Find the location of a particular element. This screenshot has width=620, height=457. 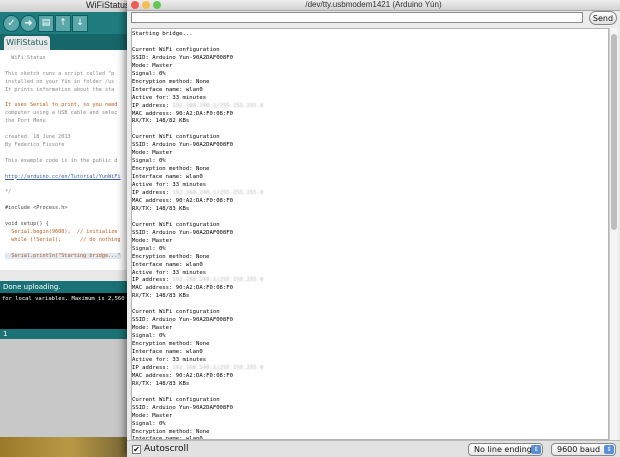

monitor-titlebar: /dev/tty.usbmodem1421 (Arduino Yún) is located at coordinates (373, 5).